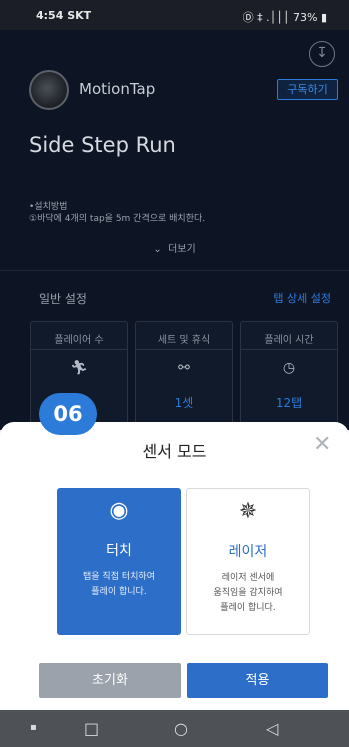 Image resolution: width=349 pixels, height=747 pixels. I want to click on card-value: 12탭, so click(289, 403).